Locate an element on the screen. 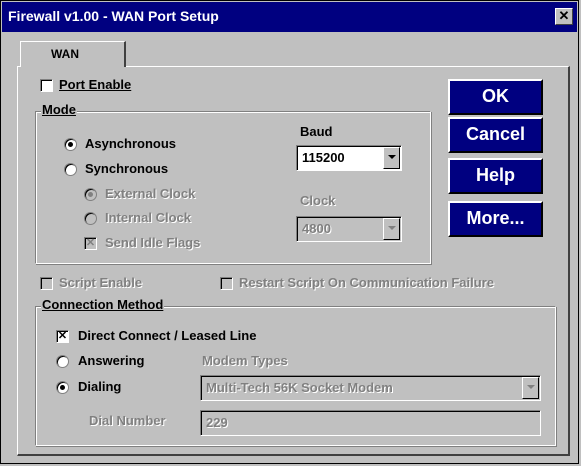 The image size is (581, 466). modem-types-dropdown: Multi-Tech 56K Socket Modem is located at coordinates (370, 388).